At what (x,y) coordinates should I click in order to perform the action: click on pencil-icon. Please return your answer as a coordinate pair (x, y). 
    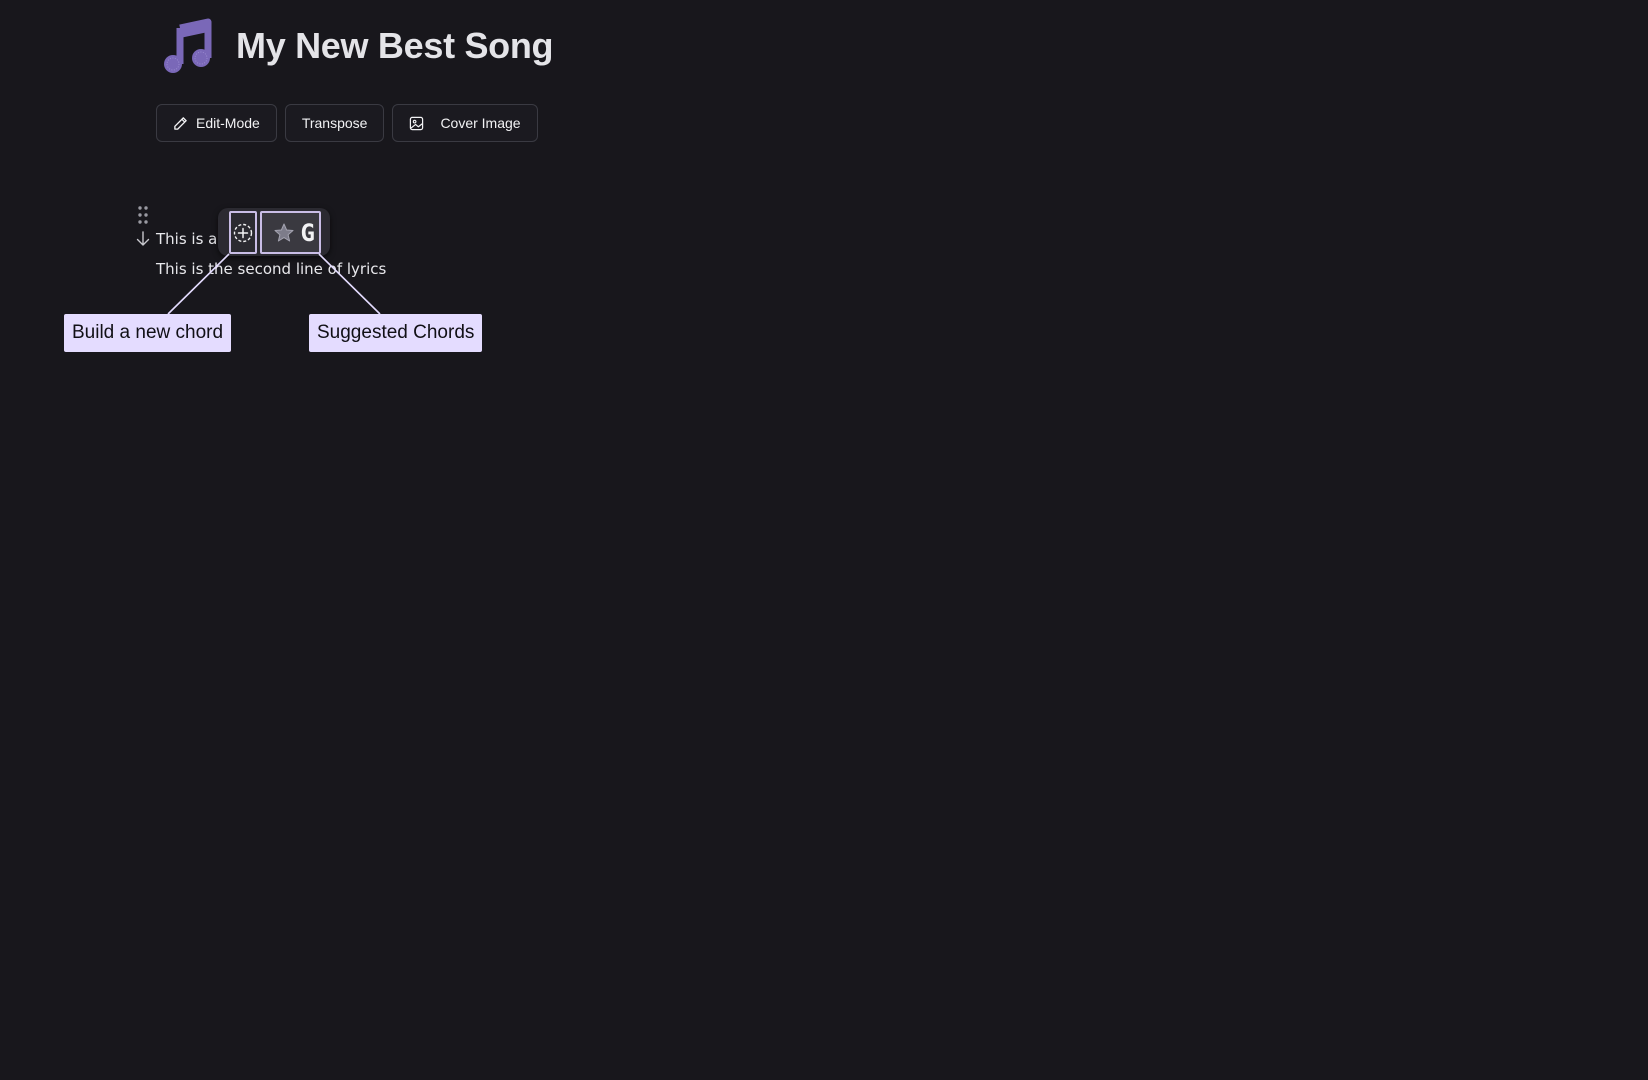
    Looking at the image, I should click on (180, 123).